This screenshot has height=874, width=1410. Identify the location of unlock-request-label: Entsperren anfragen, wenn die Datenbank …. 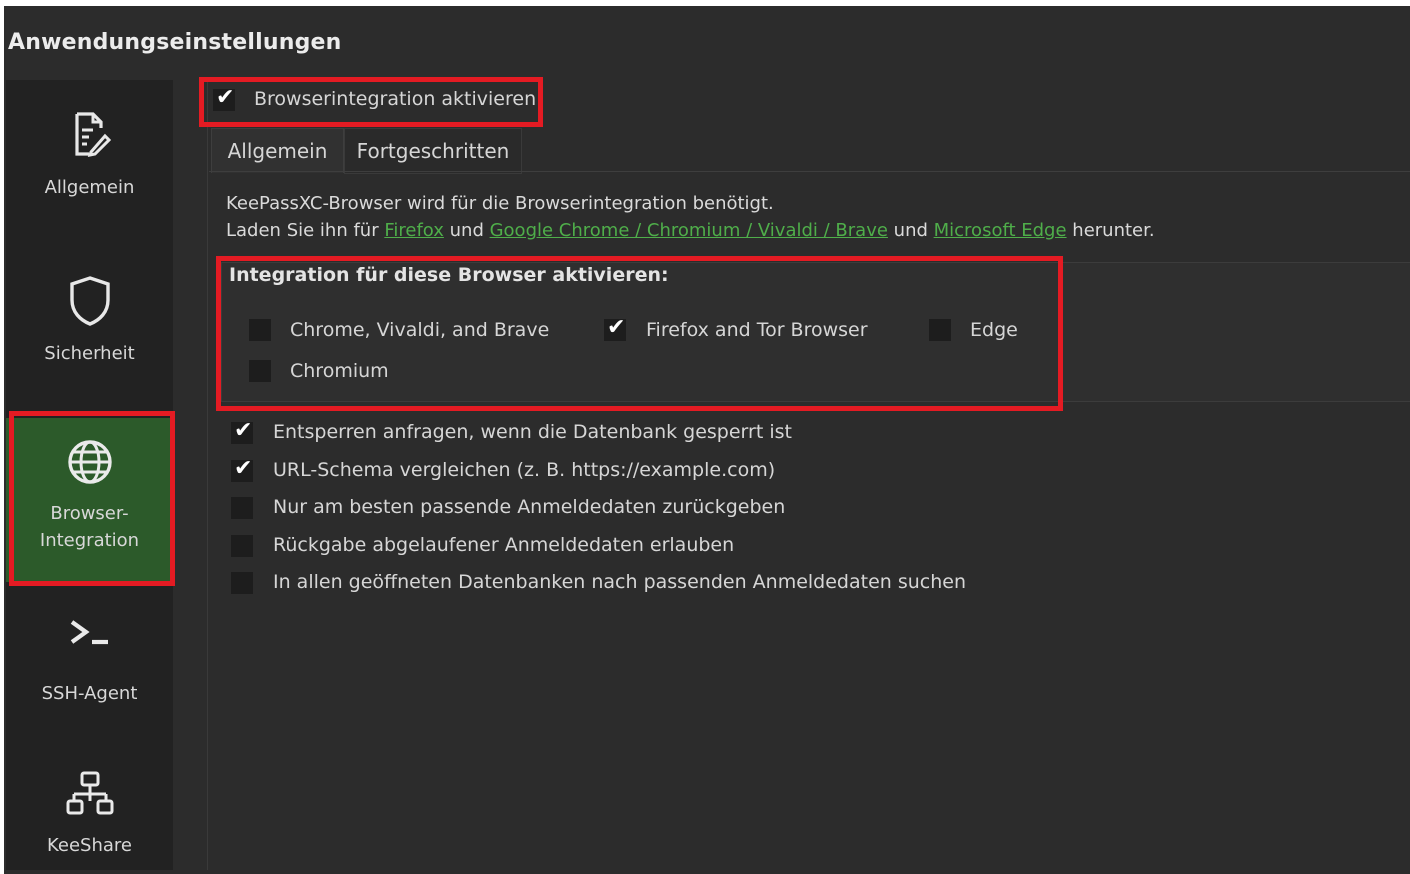
(532, 432).